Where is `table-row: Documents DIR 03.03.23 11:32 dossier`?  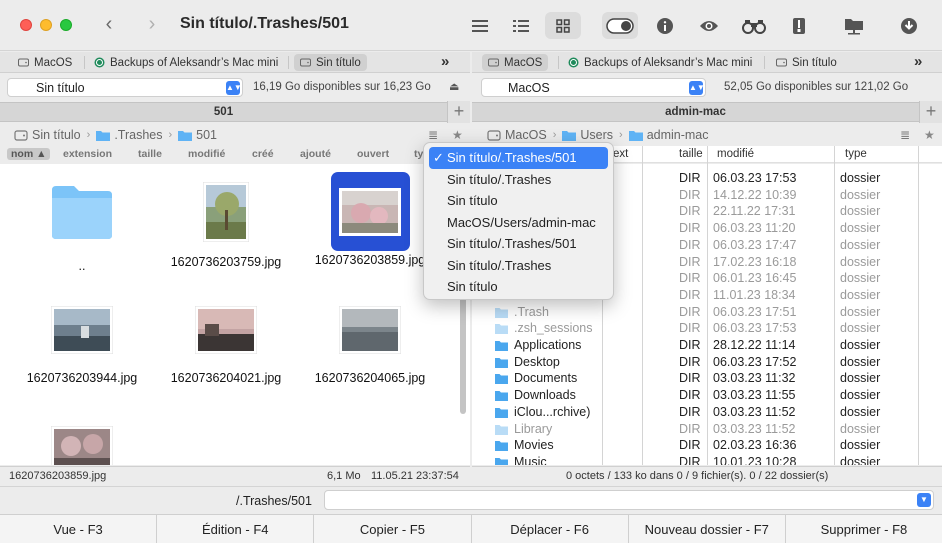 table-row: Documents DIR 03.03.23 11:32 dossier is located at coordinates (702, 378).